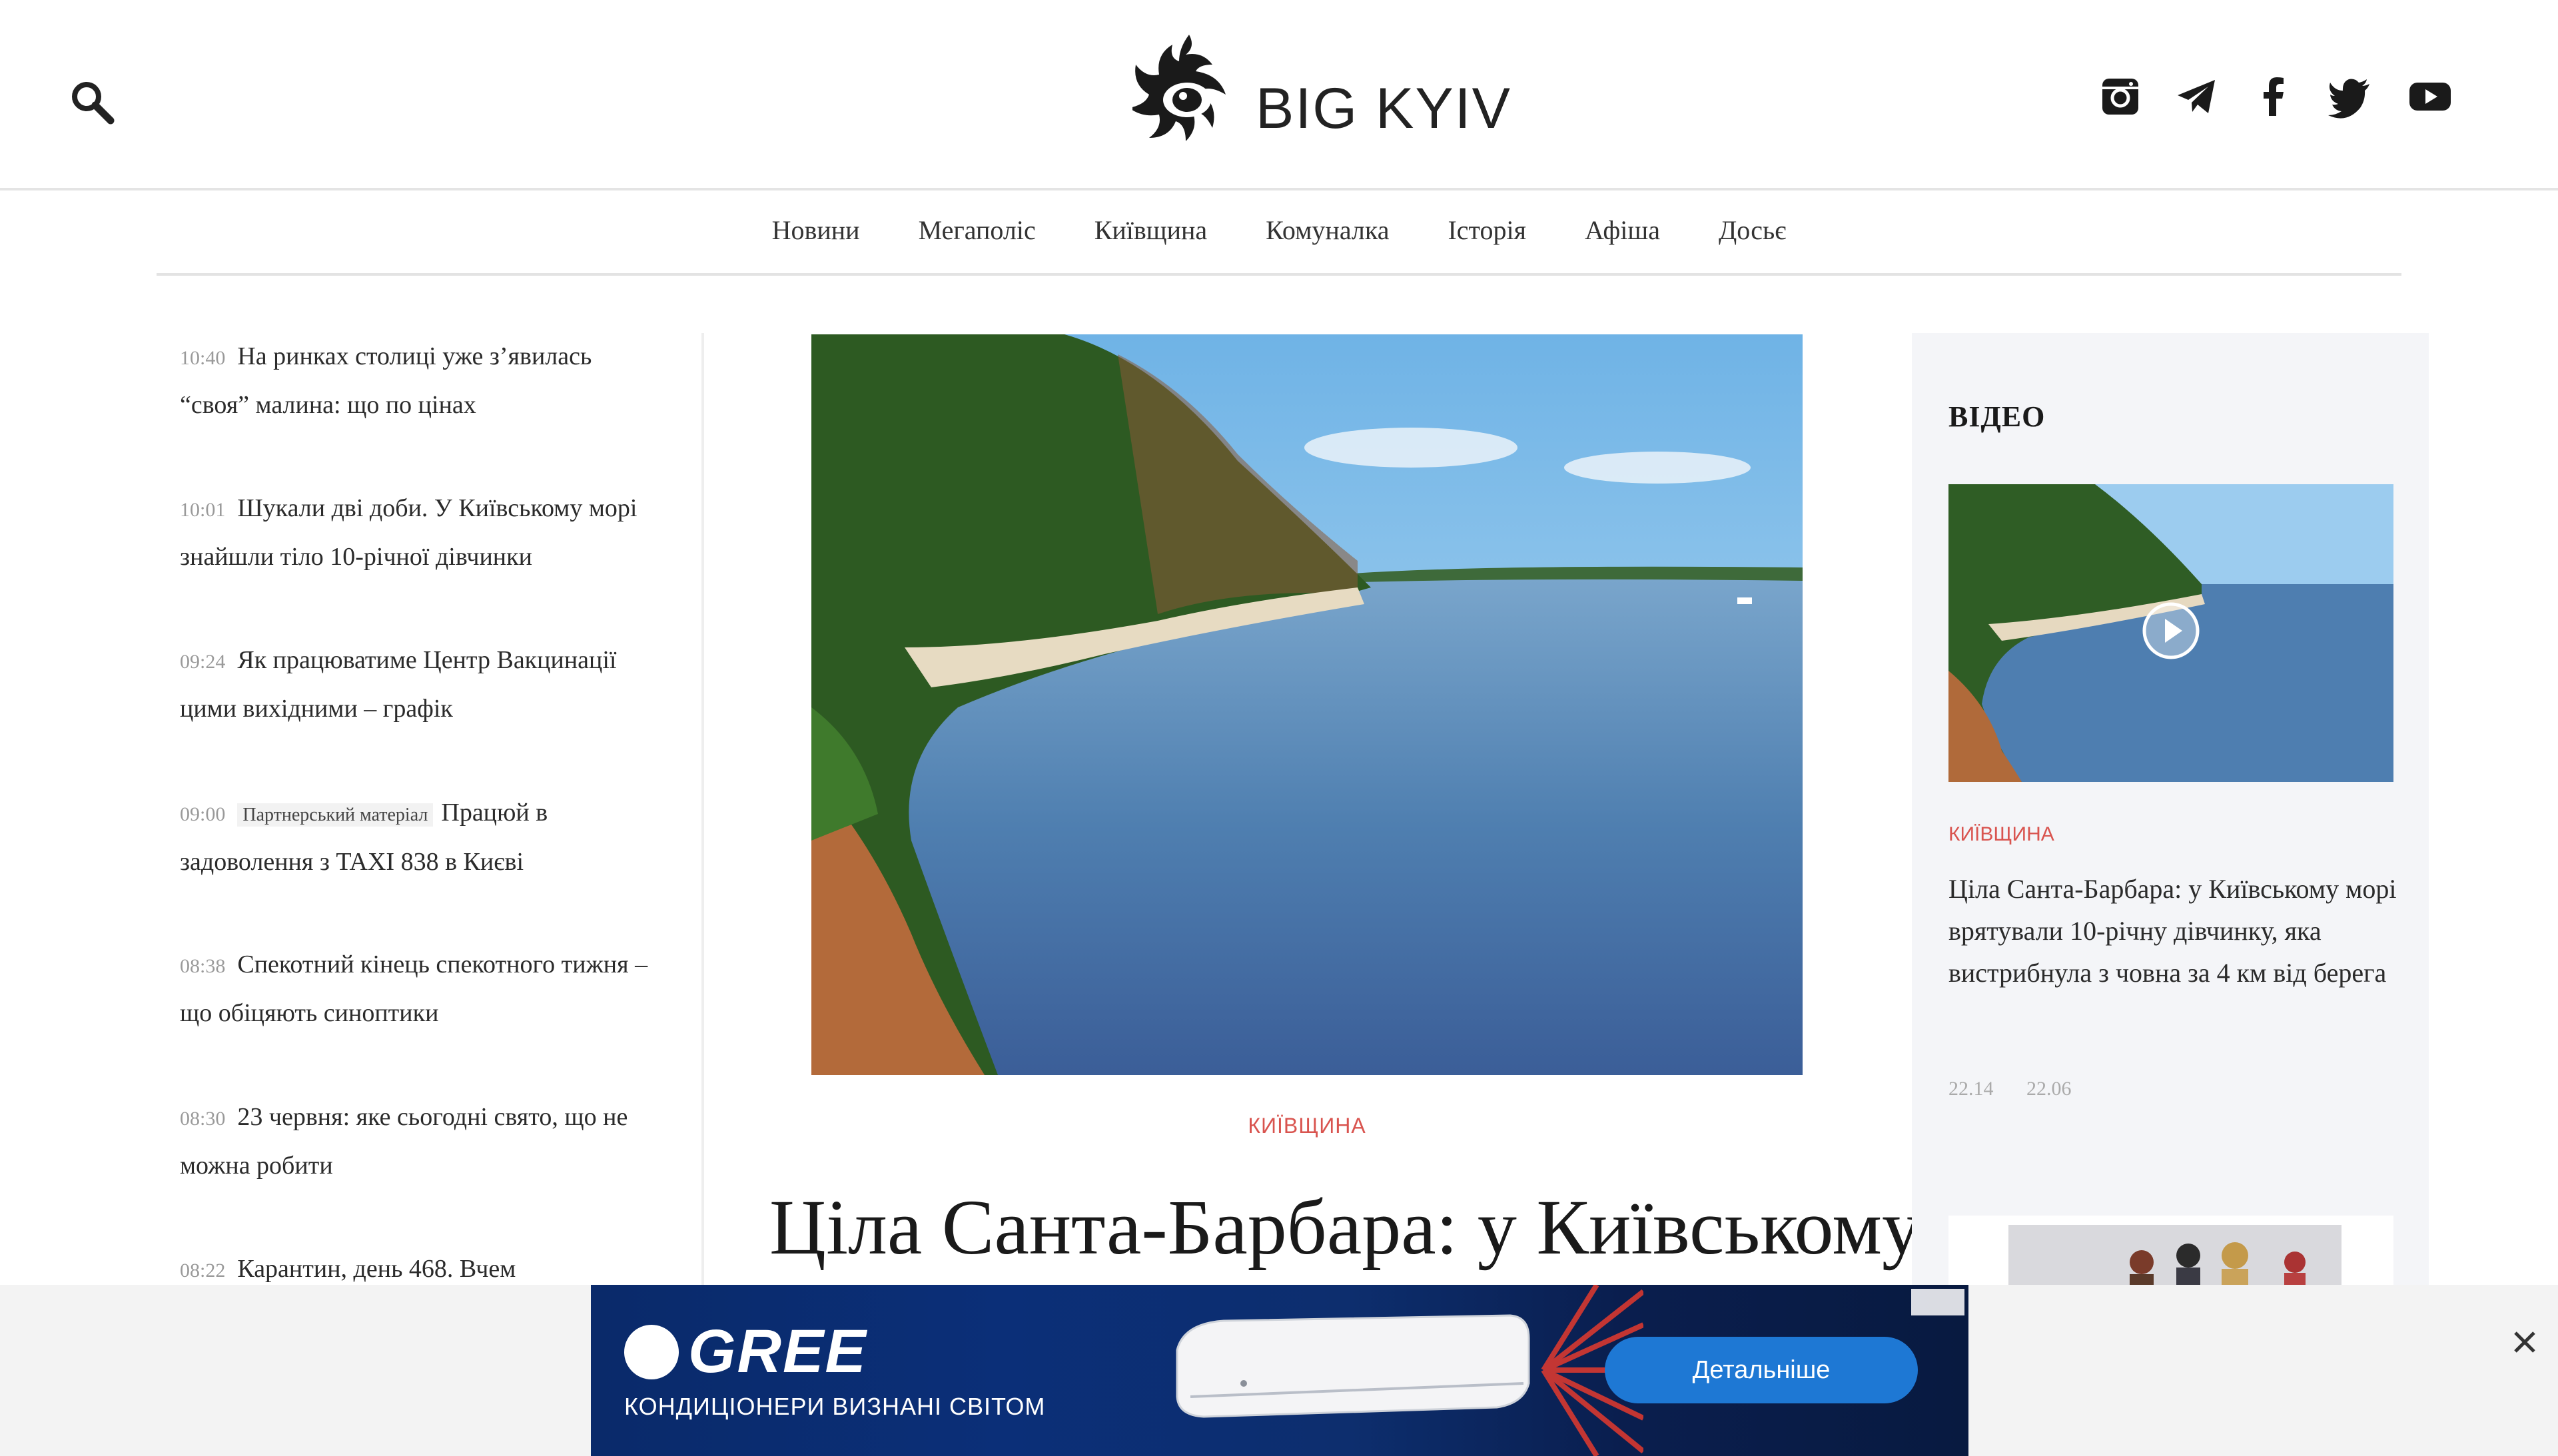 The image size is (2558, 1456). I want to click on news-time: 10:01, so click(203, 510).